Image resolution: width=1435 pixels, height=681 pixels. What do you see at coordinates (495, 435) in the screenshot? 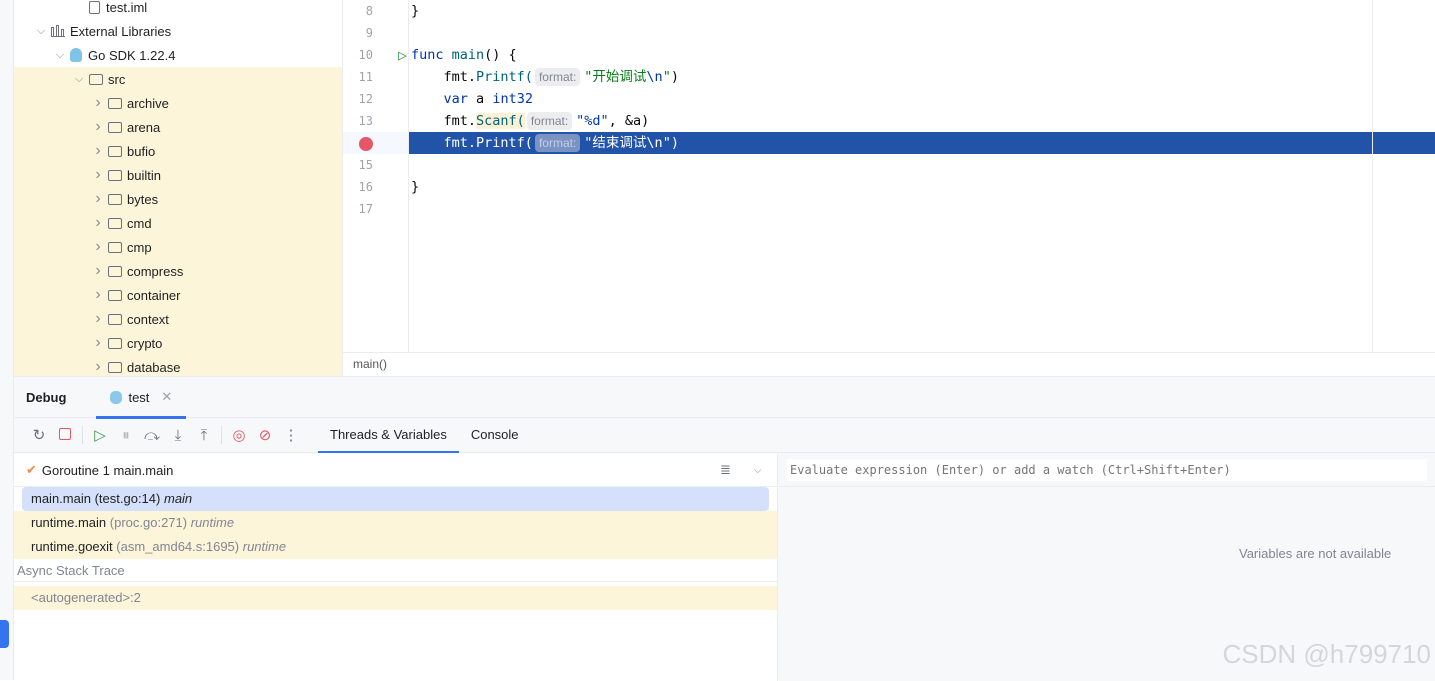
I see `tab-console: Console` at bounding box center [495, 435].